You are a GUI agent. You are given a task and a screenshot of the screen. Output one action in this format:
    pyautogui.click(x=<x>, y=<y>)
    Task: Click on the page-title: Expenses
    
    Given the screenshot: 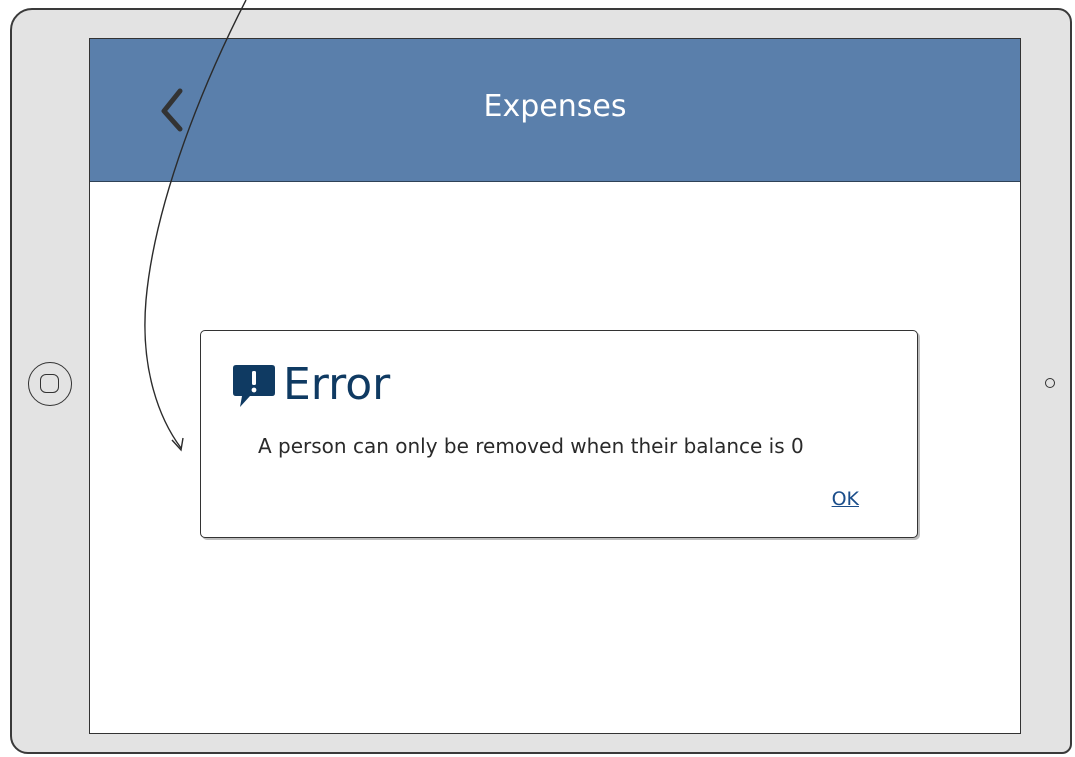 What is the action you would take?
    pyautogui.click(x=555, y=106)
    